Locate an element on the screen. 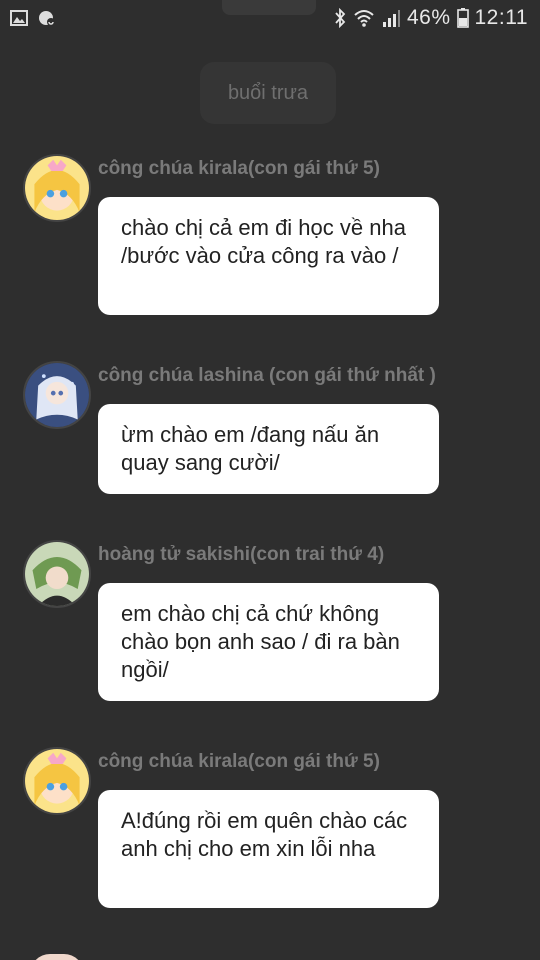  battery-percent: 46% is located at coordinates (428, 17).